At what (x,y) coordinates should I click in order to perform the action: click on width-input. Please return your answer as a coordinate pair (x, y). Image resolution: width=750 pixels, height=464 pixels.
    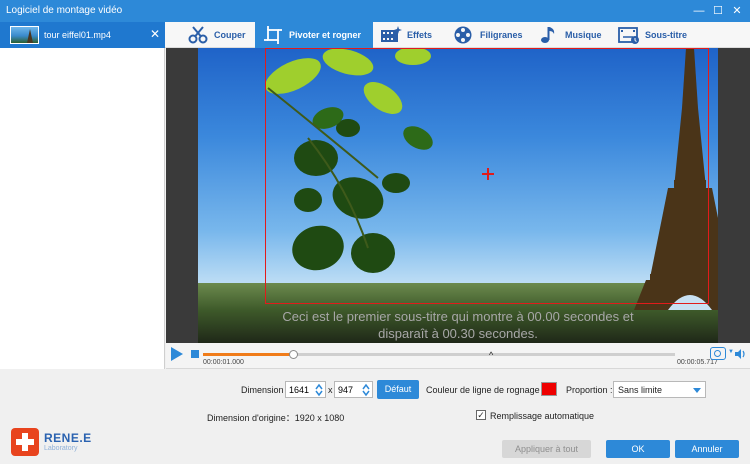
    Looking at the image, I should click on (303, 390).